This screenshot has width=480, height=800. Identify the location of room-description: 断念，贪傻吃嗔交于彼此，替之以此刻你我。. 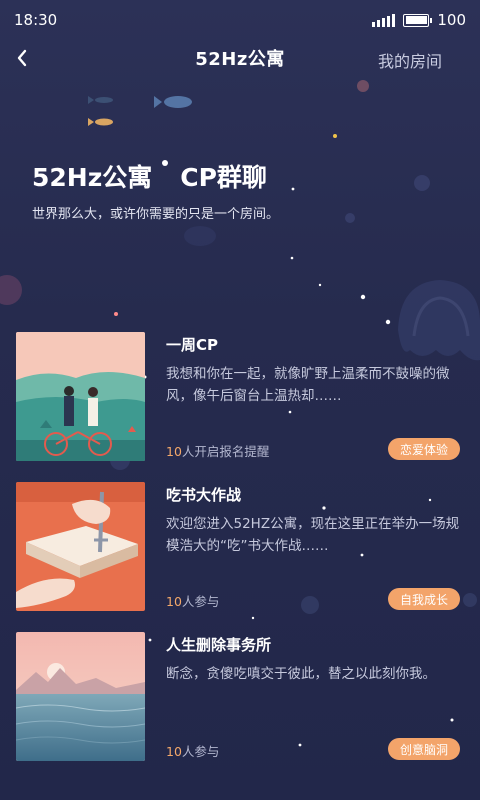
(301, 674).